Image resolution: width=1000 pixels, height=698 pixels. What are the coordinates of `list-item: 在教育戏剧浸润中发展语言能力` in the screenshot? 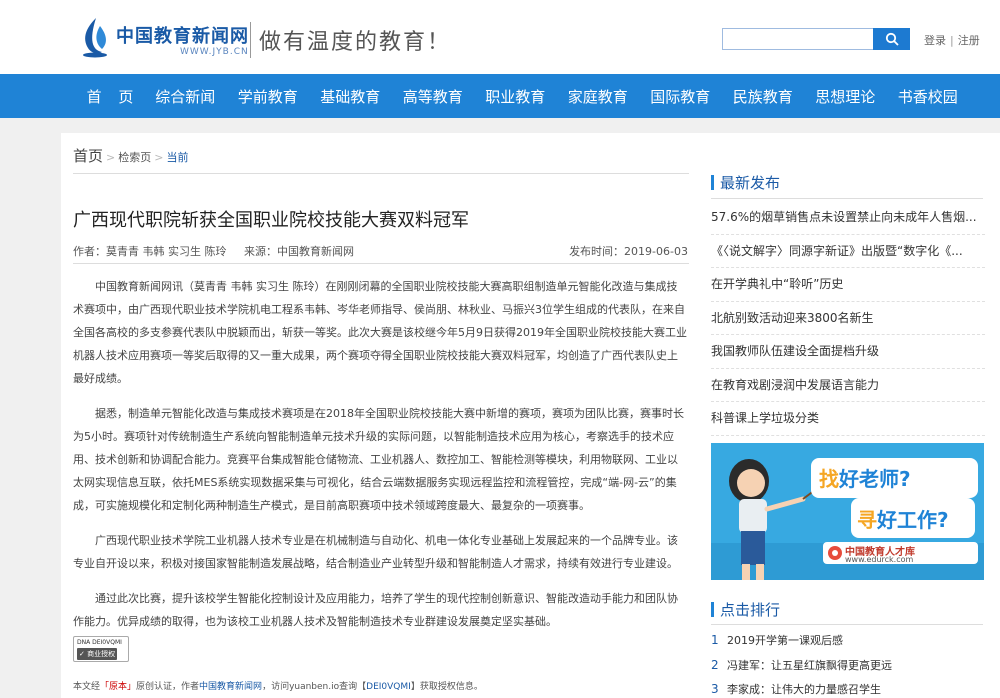 It's located at (848, 385).